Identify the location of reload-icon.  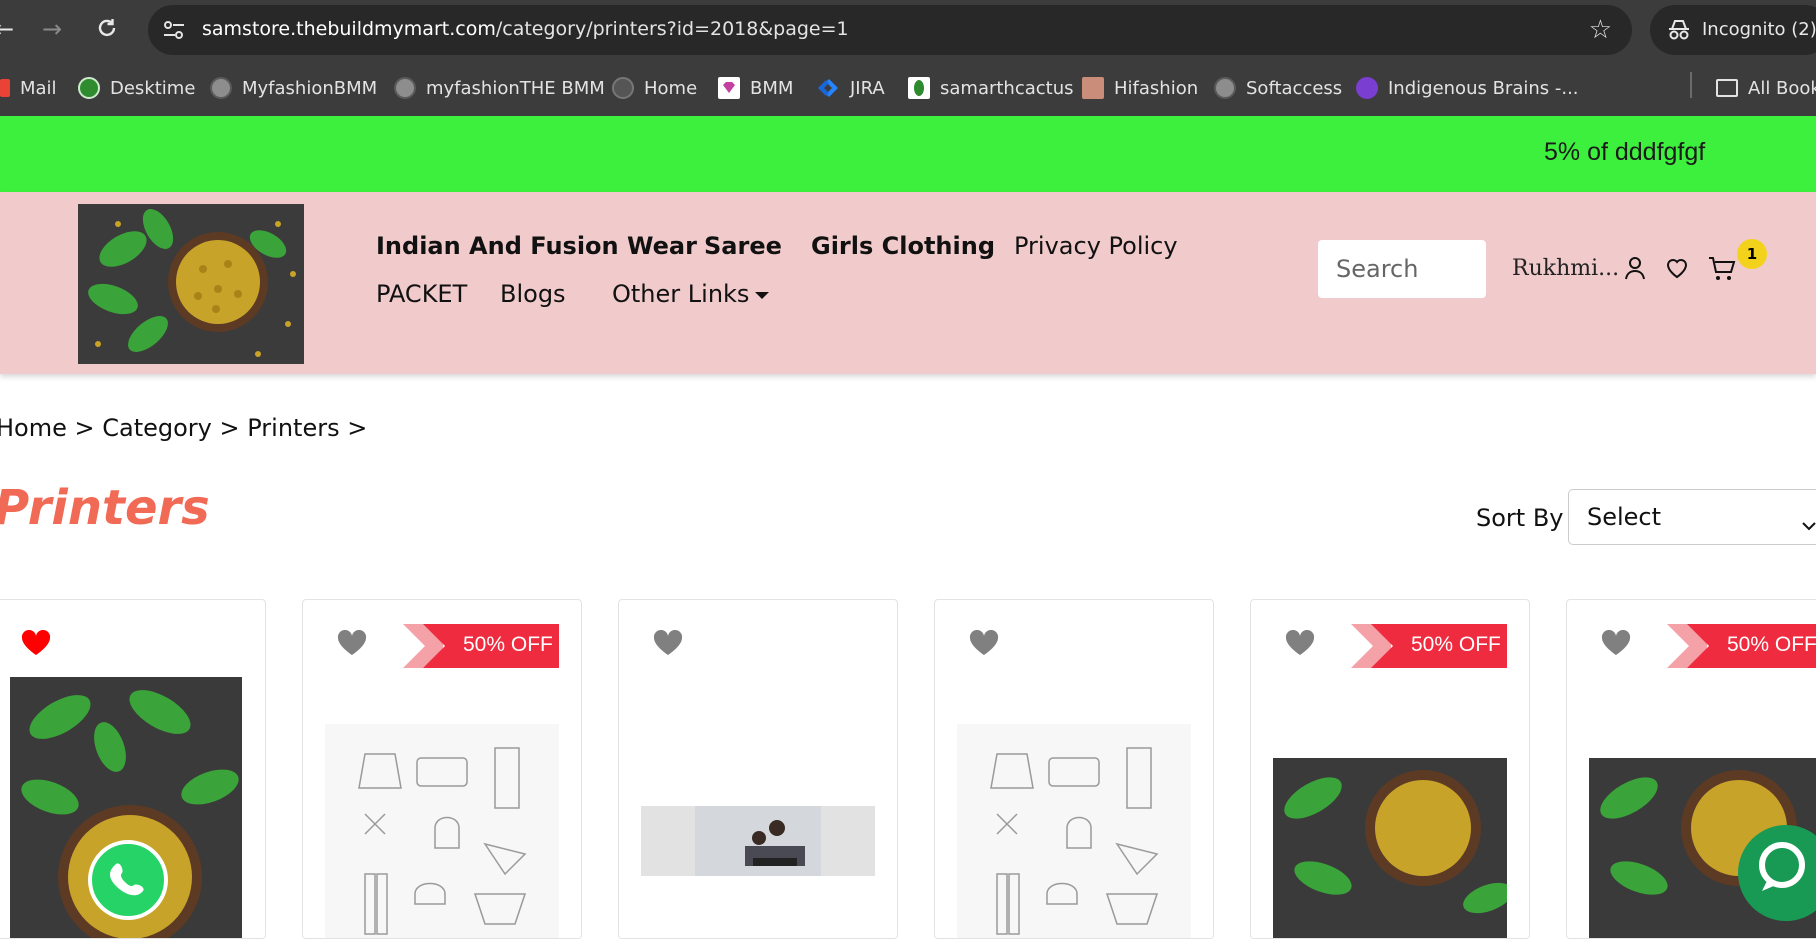
(107, 30).